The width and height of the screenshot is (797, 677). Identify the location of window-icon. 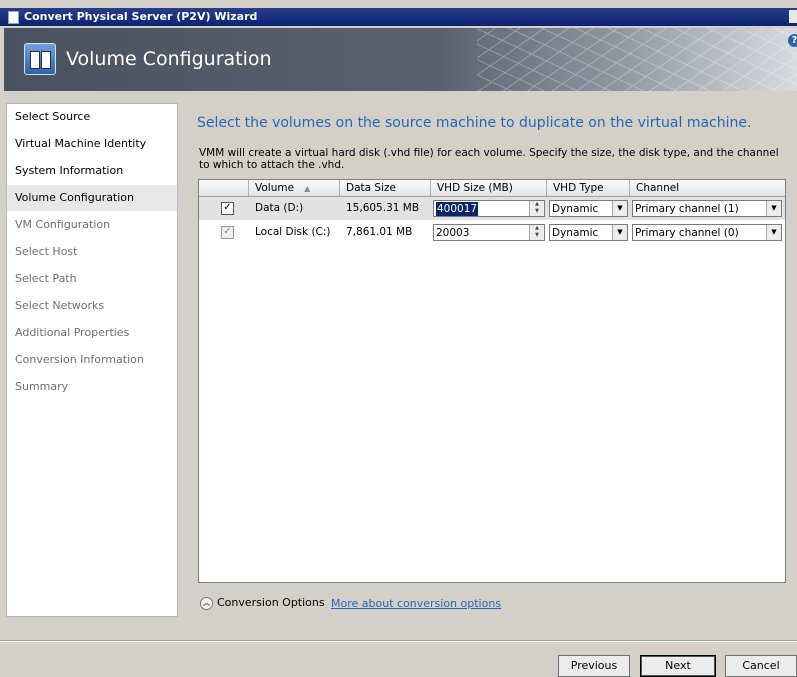
(13, 17).